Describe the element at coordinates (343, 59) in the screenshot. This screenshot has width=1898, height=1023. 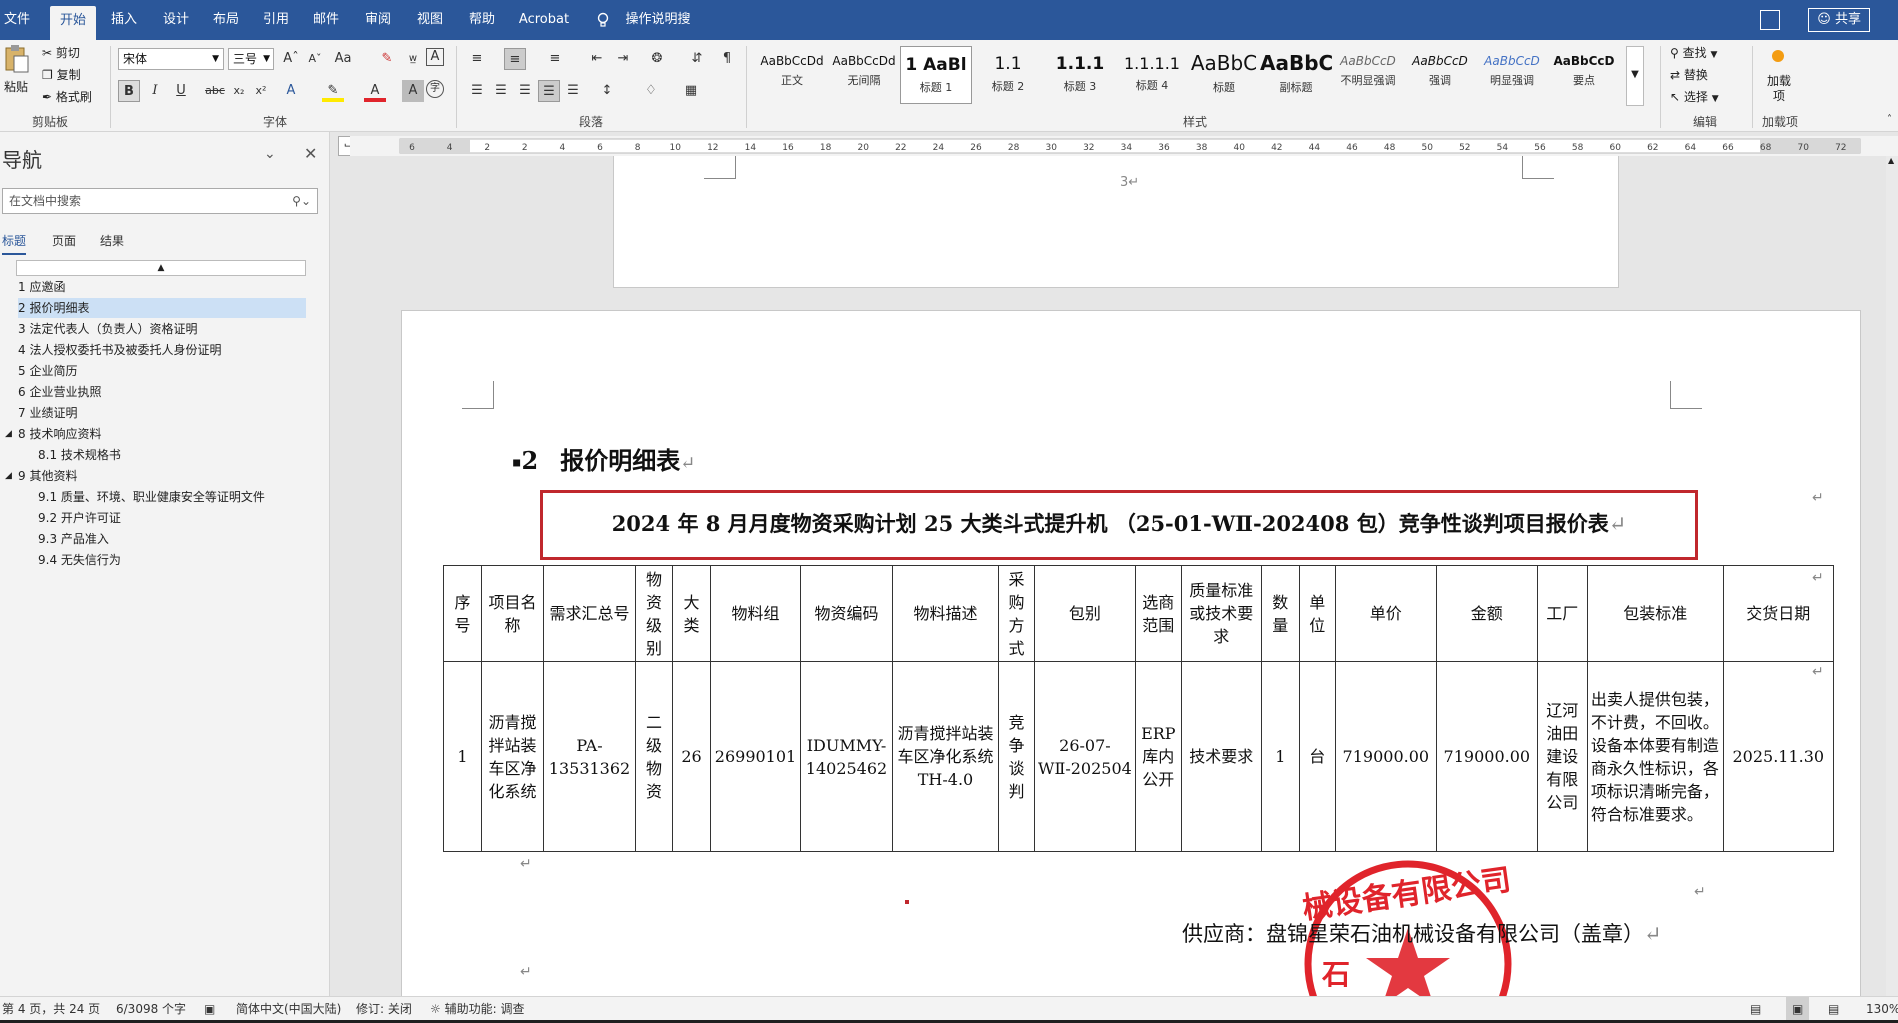
I see `change-case-icon: Aa` at that location.